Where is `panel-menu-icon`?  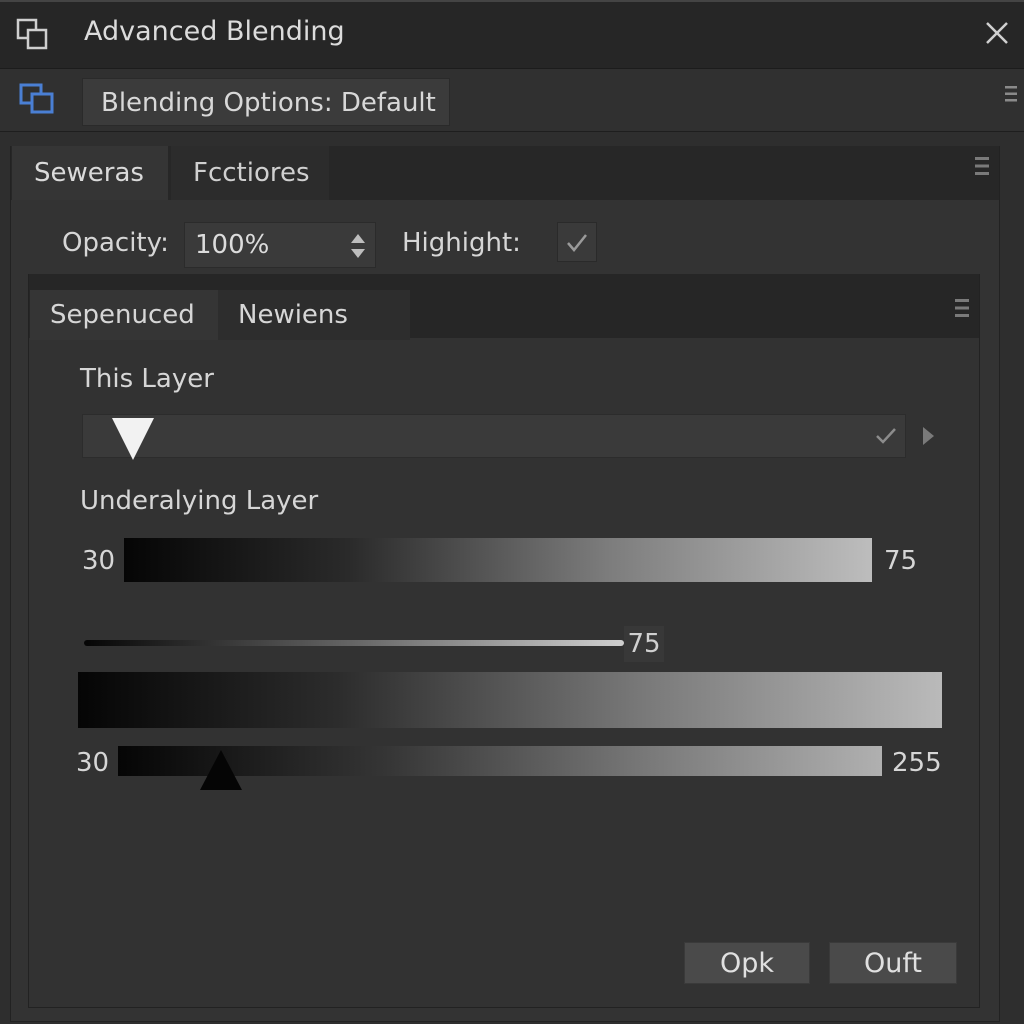 panel-menu-icon is located at coordinates (1011, 94).